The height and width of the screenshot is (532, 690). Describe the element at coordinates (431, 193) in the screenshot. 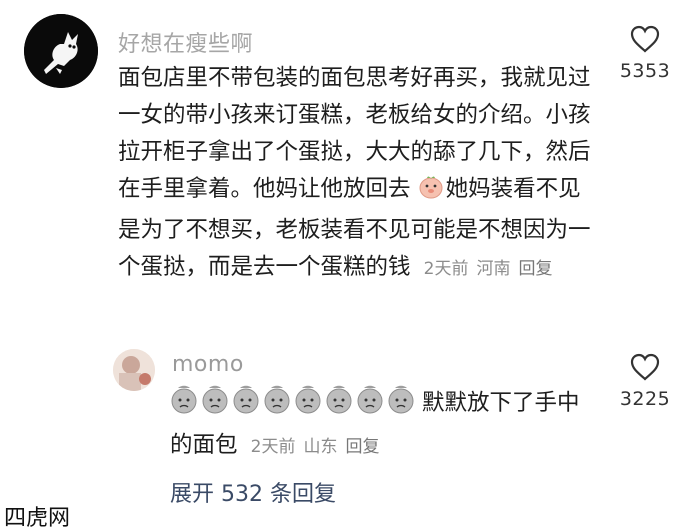

I see `pig-face-emoji` at that location.